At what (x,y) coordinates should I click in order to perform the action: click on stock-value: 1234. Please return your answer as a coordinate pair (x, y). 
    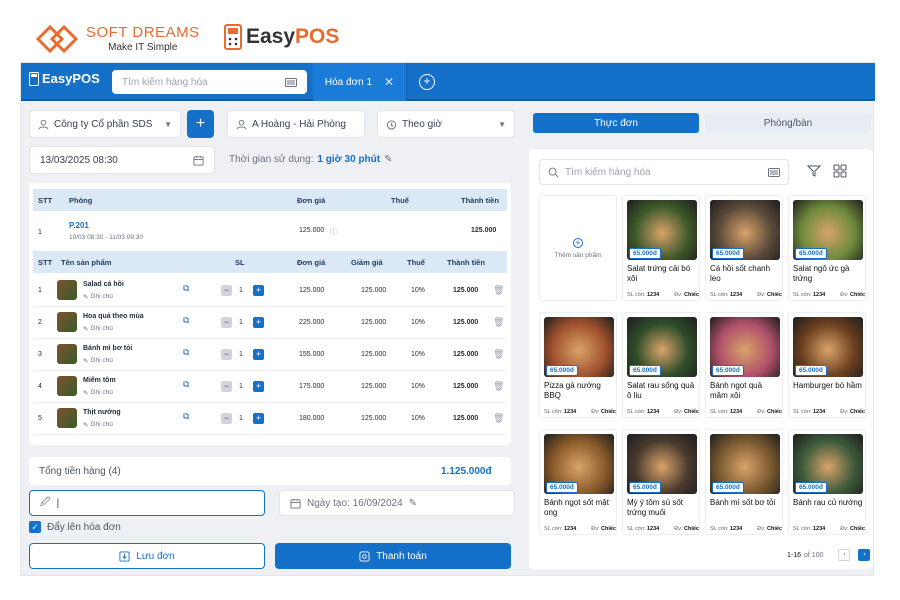
    Looking at the image, I should click on (653, 412).